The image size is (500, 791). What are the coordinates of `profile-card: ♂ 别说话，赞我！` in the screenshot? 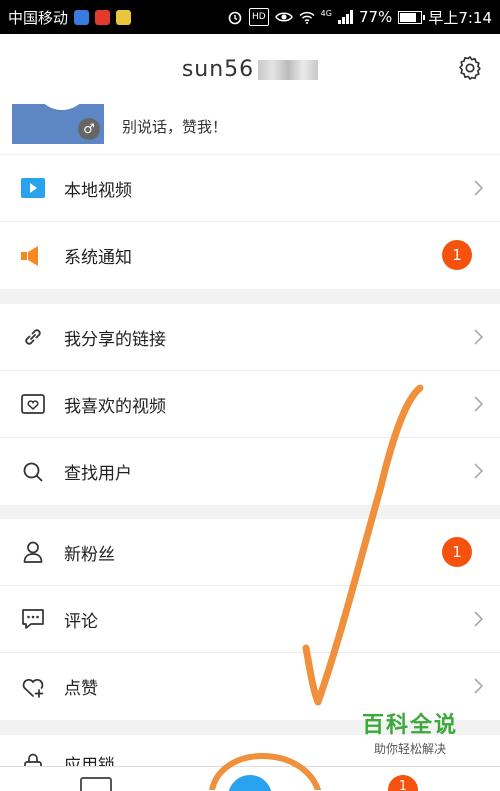 It's located at (250, 129).